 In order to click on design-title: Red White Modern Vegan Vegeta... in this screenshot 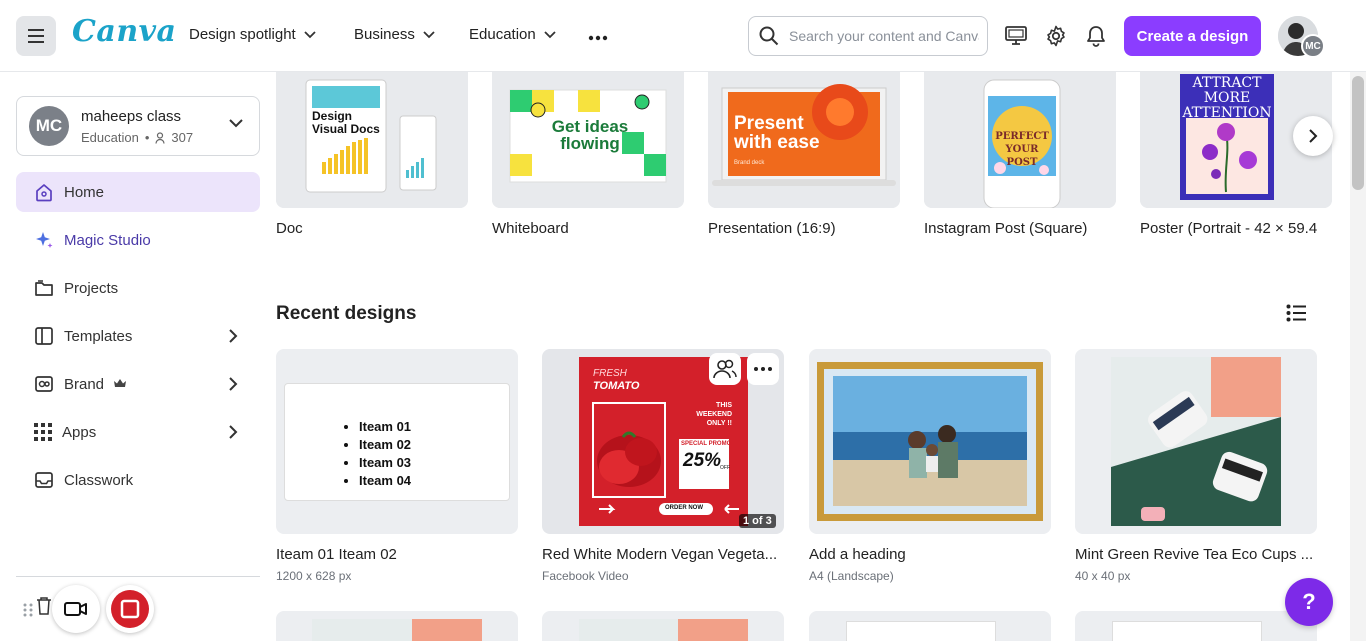, I will do `click(660, 554)`.